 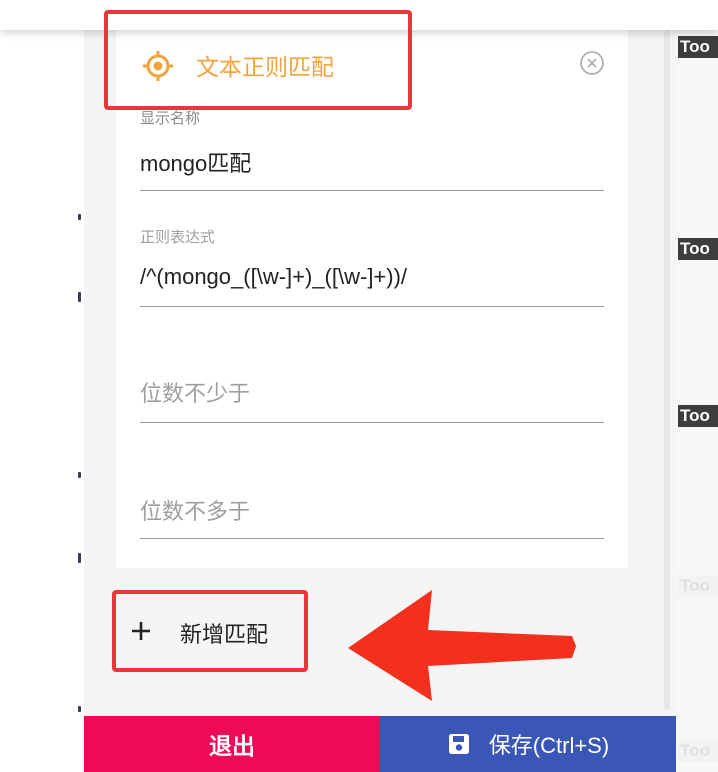 What do you see at coordinates (667, 370) in the screenshot?
I see `scrollbar` at bounding box center [667, 370].